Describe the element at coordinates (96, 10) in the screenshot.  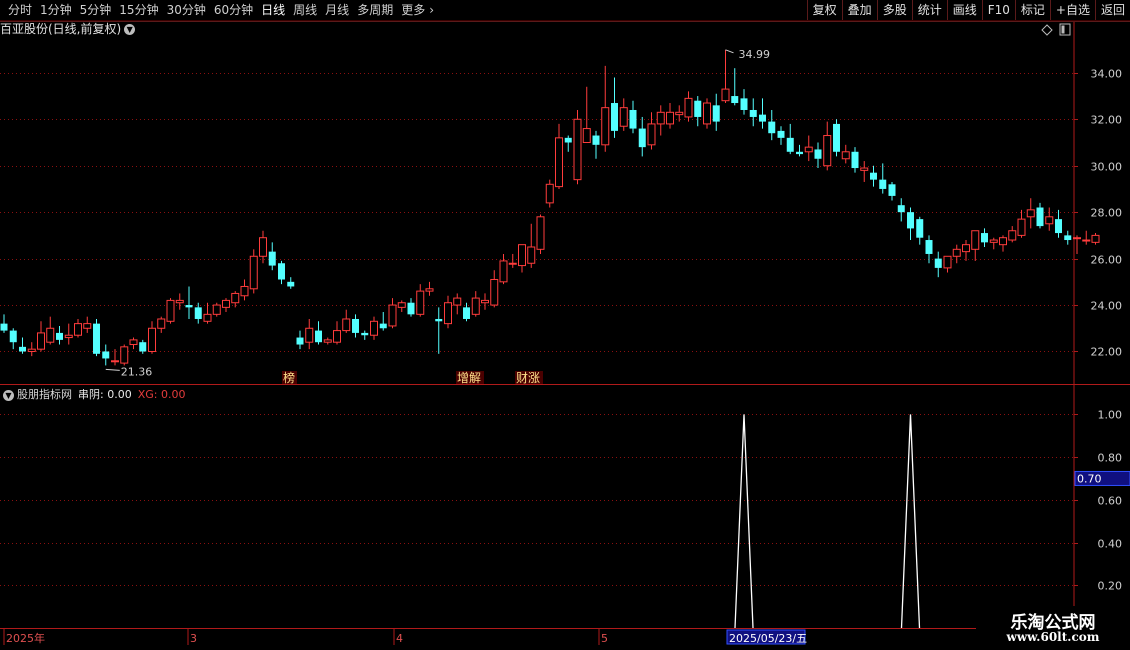
I see `period-tab: 5分钟` at that location.